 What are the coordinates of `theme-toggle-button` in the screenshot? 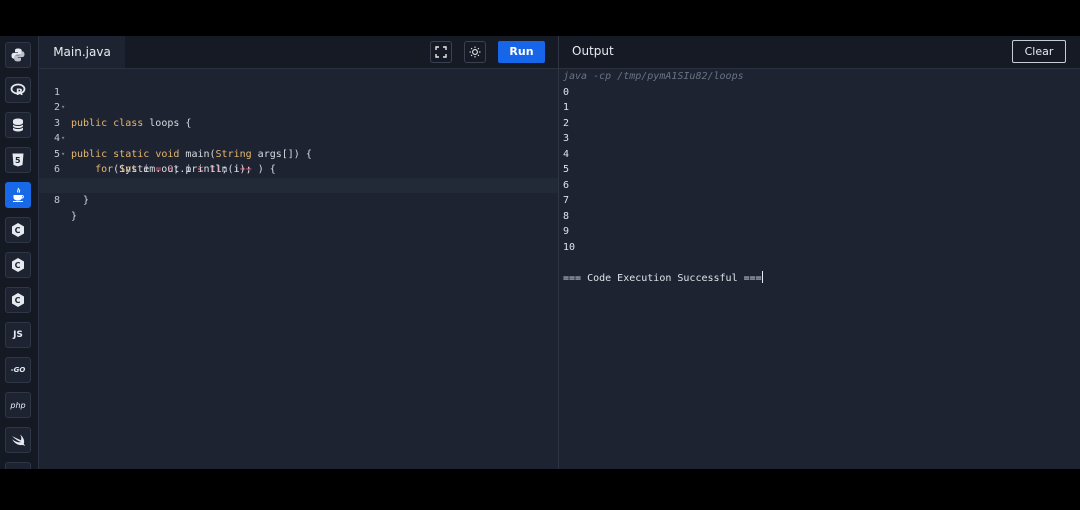 It's located at (475, 52).